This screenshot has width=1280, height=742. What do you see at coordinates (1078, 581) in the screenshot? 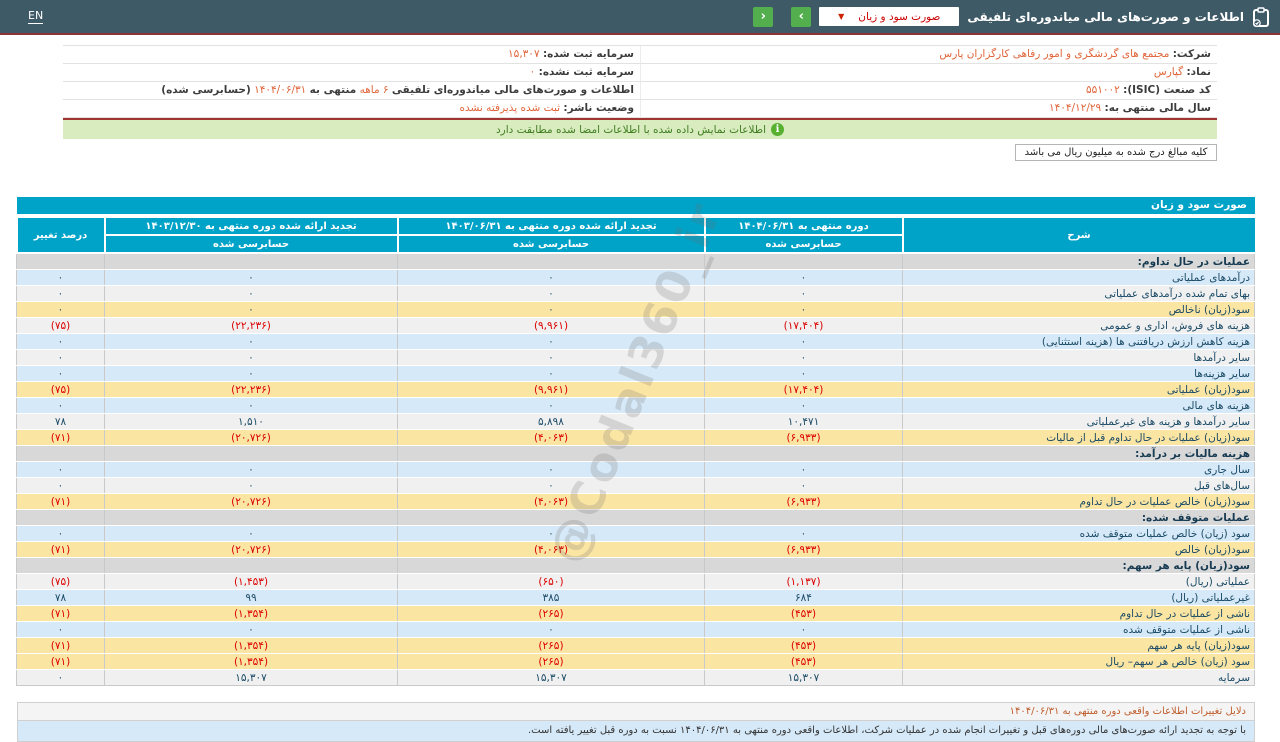
I see `row-label: عملیاتی (ریال)` at bounding box center [1078, 581].